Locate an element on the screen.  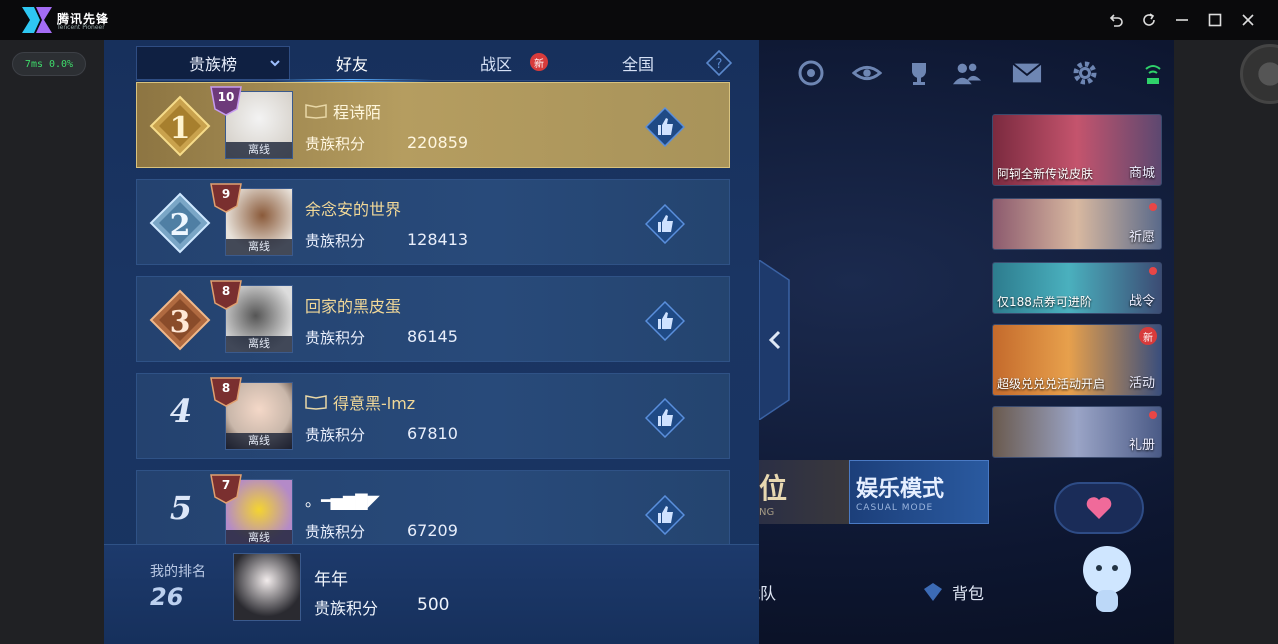
tab-friends: 好友 is located at coordinates (352, 64).